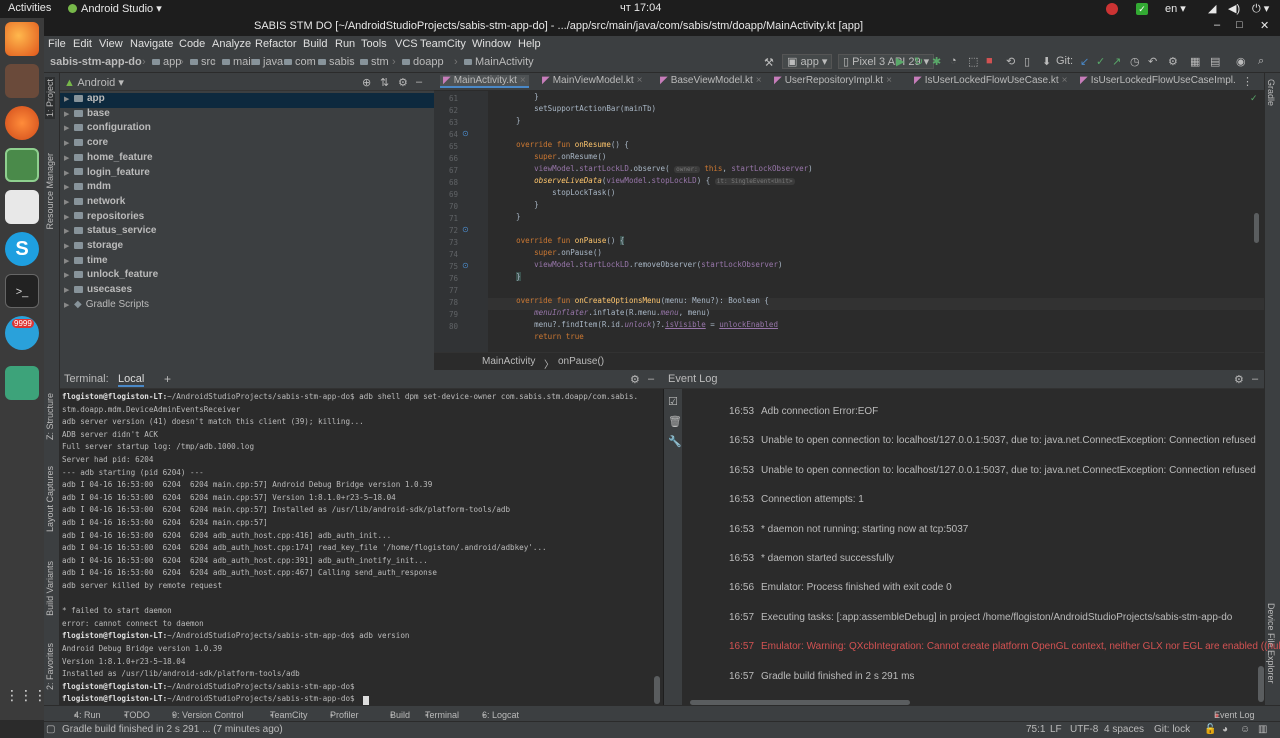 This screenshot has height=738, width=1280. I want to click on terminal-scrollbar, so click(657, 690).